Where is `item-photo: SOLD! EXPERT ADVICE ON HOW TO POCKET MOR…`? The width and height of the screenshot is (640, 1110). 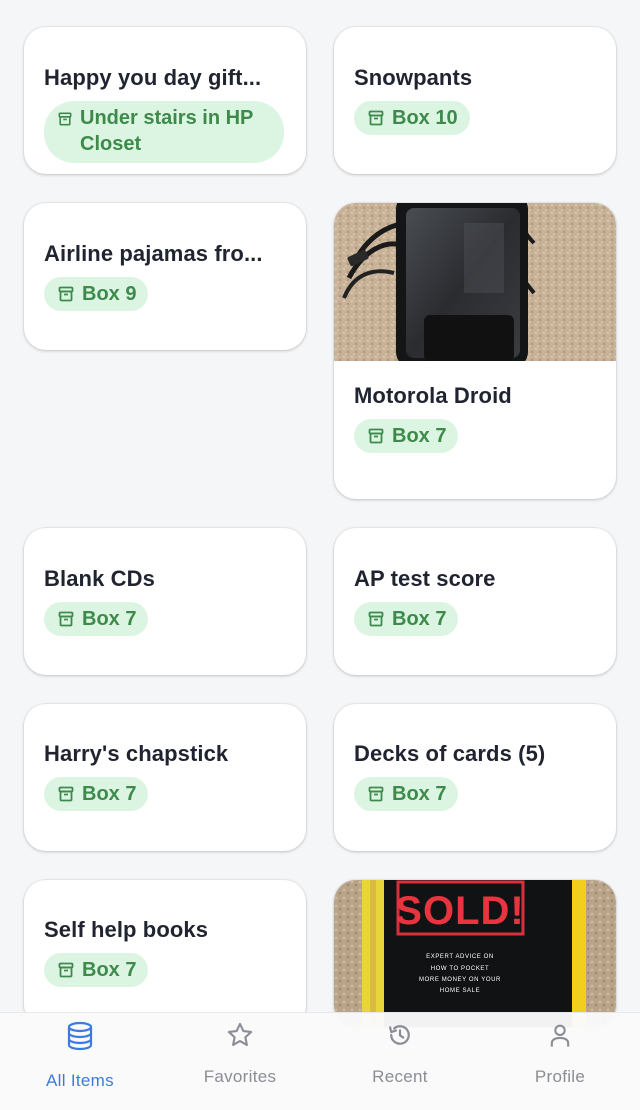
item-photo: SOLD! EXPERT ADVICE ON HOW TO POCKET MOR… is located at coordinates (475, 953).